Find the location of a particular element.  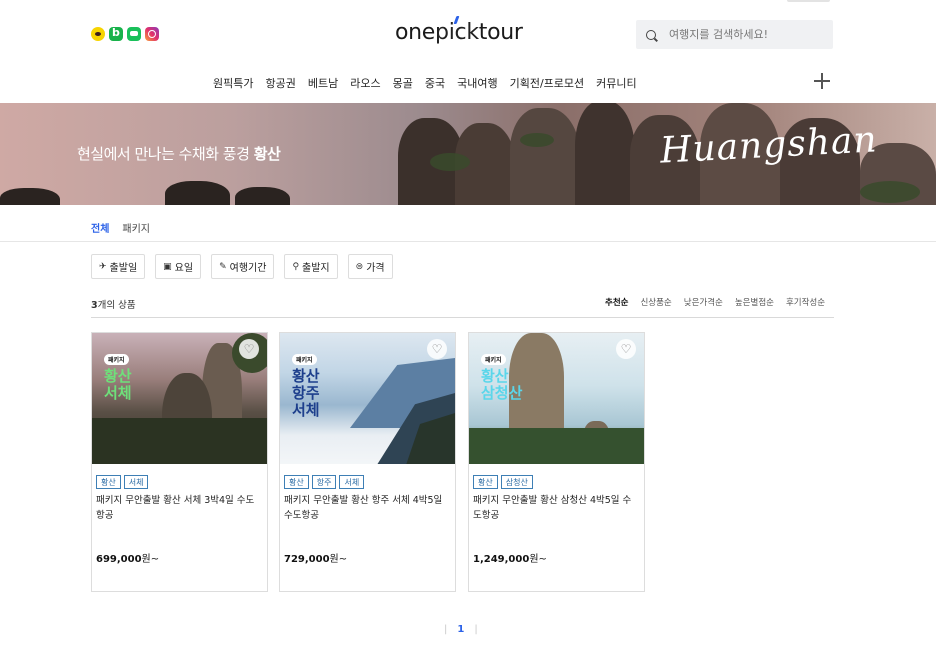

product-thumbnail: 패키지 황산 항주 서체 ♡ is located at coordinates (367, 398).